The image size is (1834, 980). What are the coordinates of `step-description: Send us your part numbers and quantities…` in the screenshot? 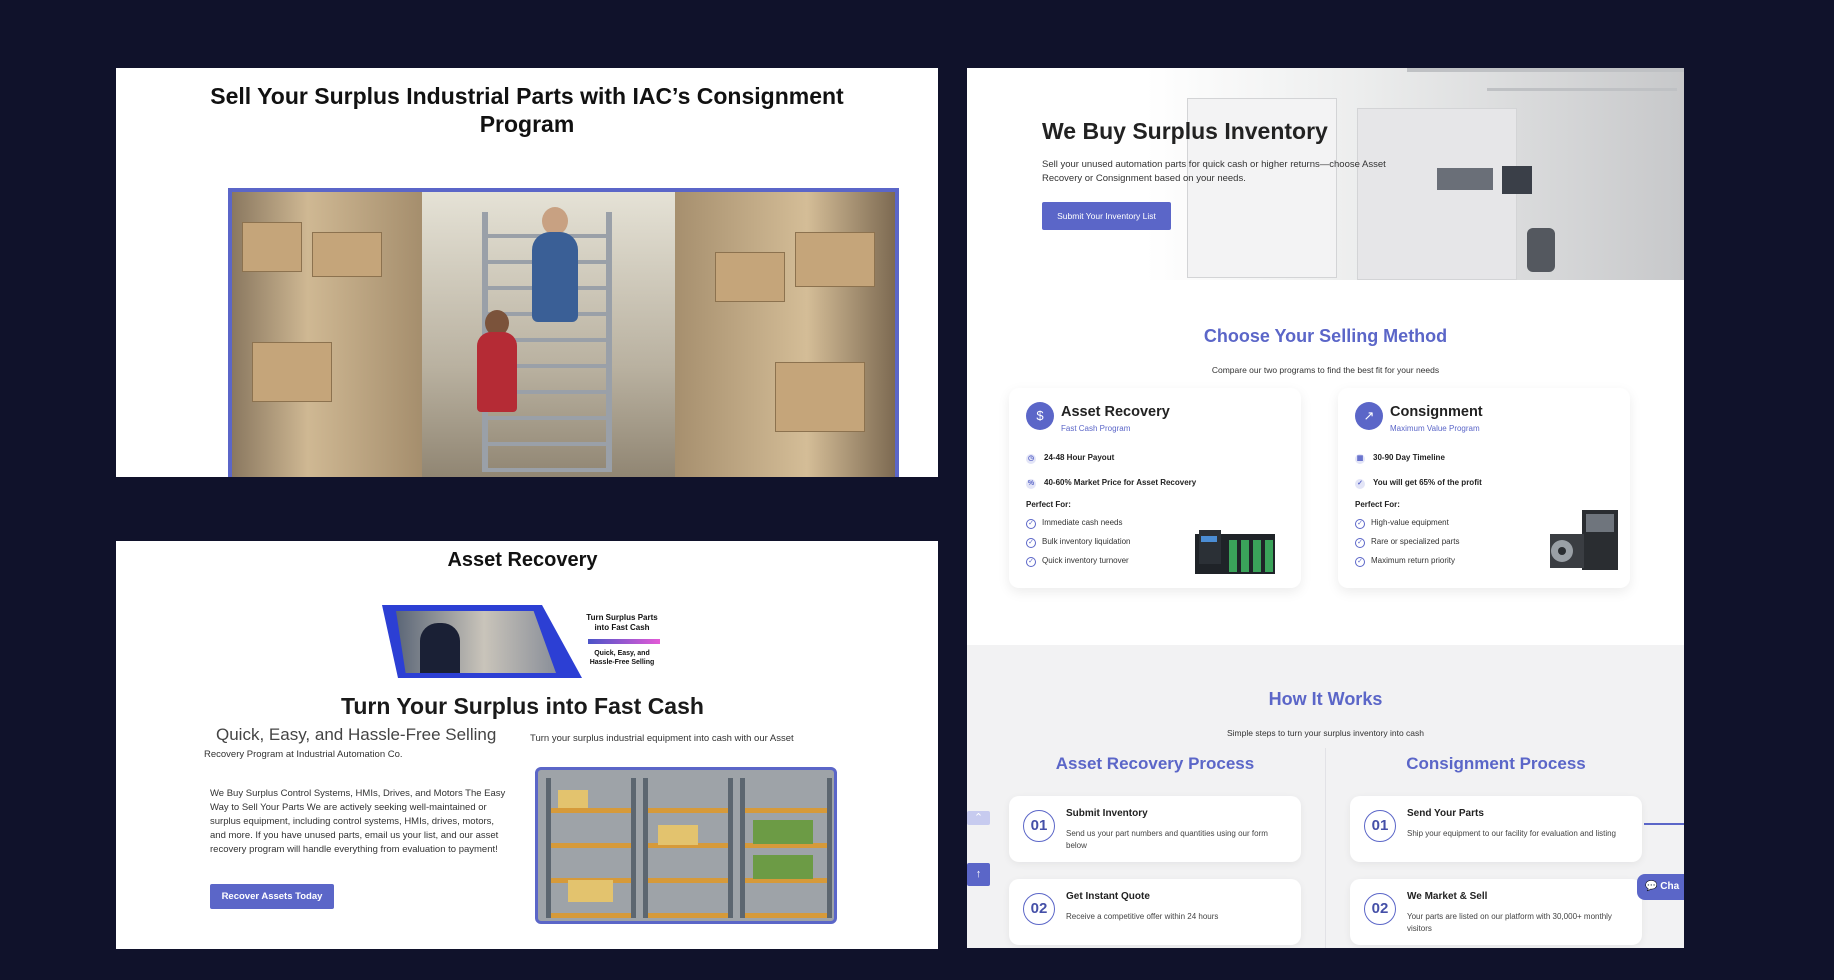 It's located at (1167, 839).